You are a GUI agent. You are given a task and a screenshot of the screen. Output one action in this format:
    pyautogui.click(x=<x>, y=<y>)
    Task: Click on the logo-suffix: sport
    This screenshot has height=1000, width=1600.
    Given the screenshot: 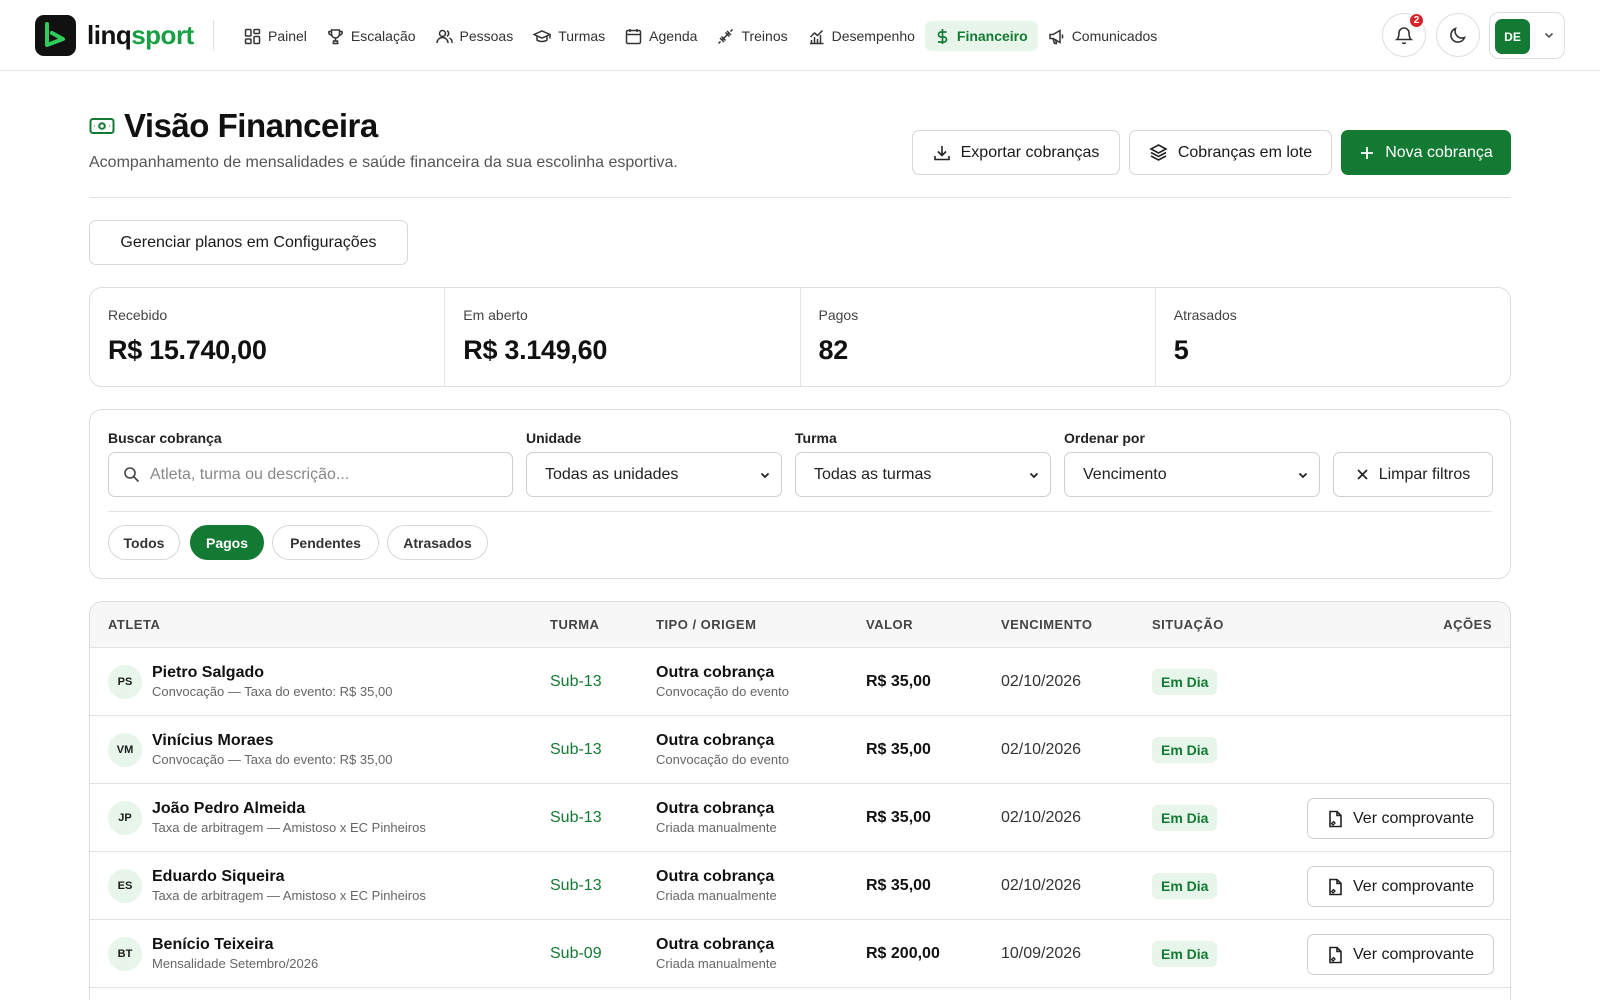 What is the action you would take?
    pyautogui.click(x=162, y=35)
    